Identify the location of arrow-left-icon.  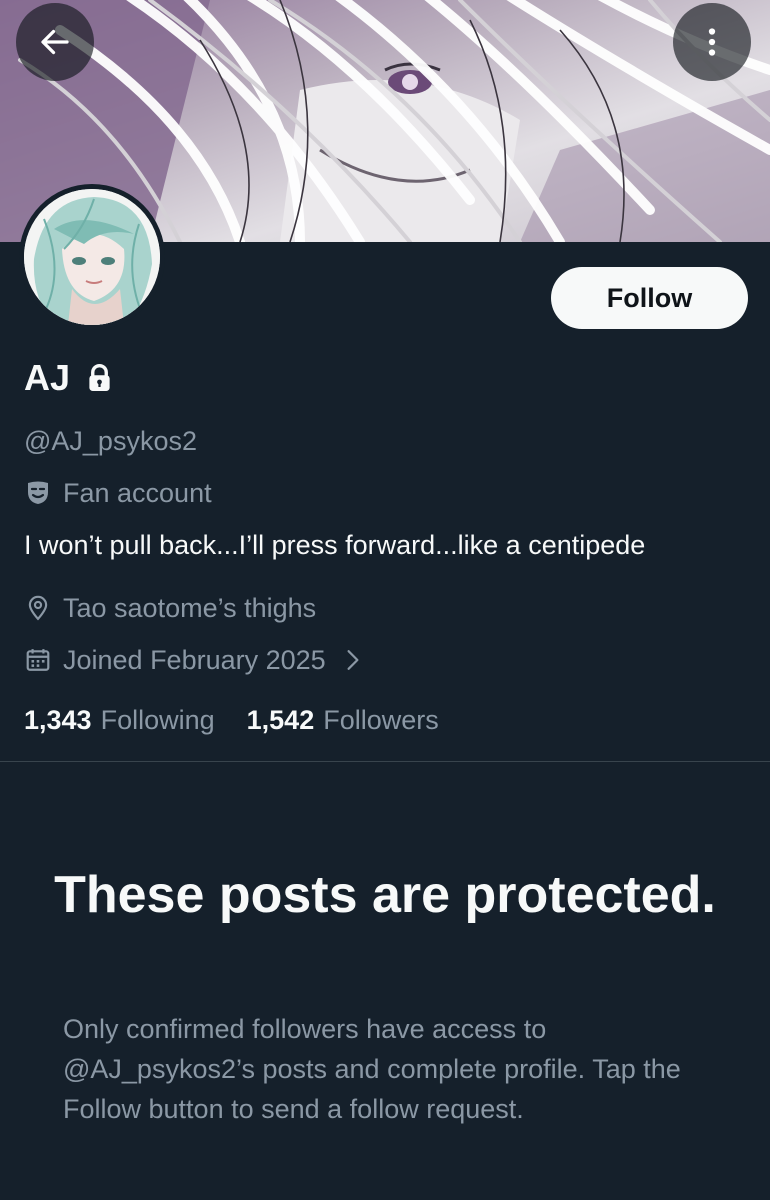
(55, 42).